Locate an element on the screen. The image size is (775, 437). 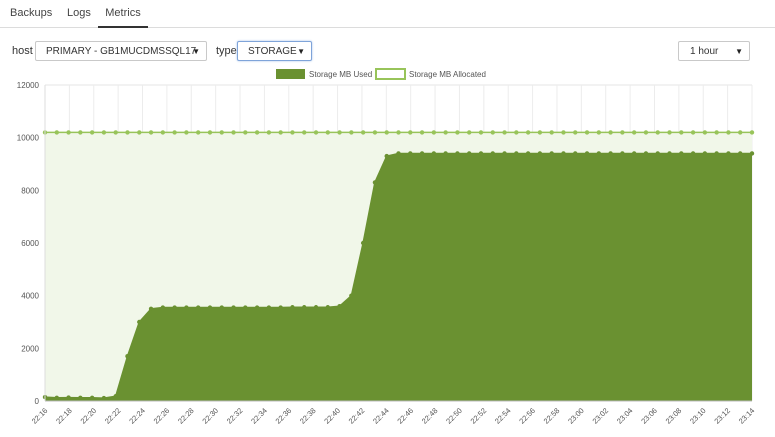
type-select: STORAGE ▼ is located at coordinates (274, 51).